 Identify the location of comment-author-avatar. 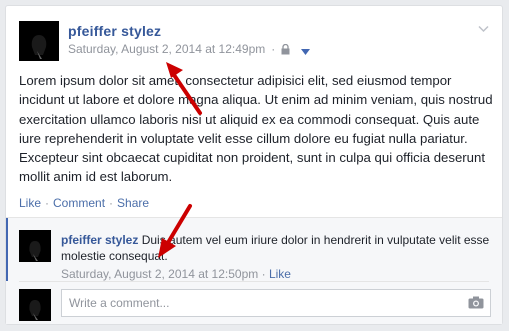
(35, 246).